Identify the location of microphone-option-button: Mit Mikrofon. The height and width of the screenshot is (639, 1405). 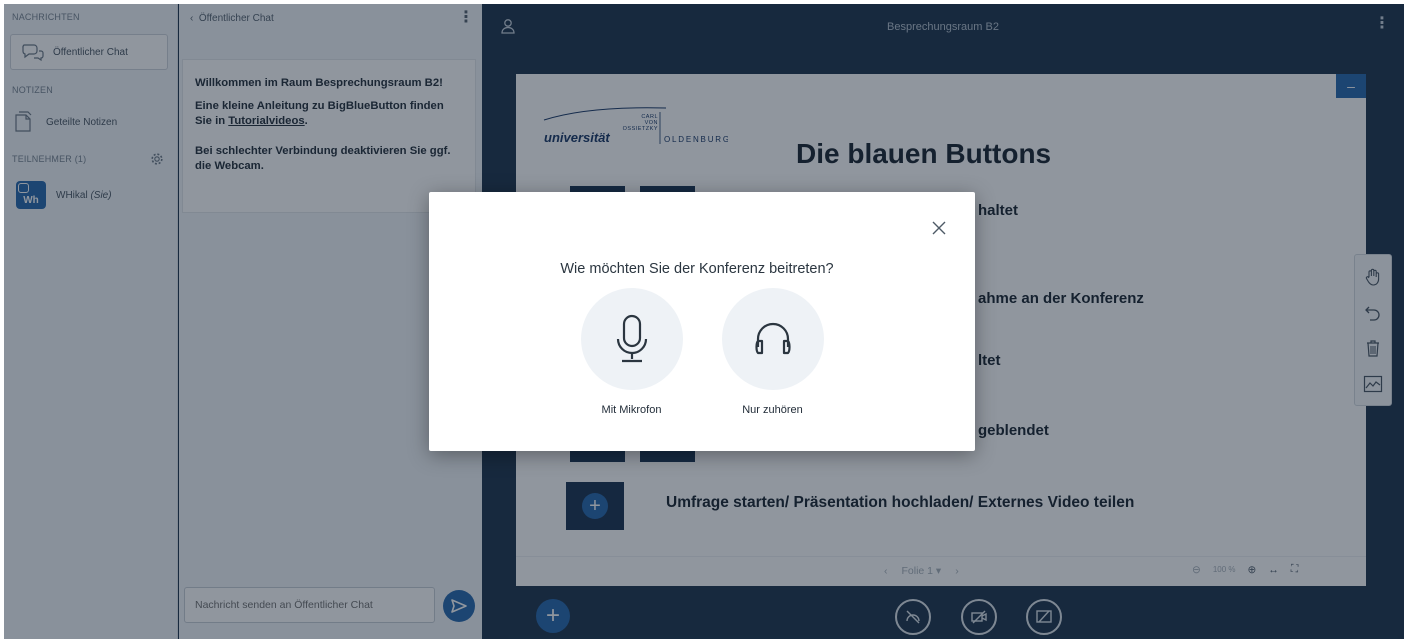
(631, 352).